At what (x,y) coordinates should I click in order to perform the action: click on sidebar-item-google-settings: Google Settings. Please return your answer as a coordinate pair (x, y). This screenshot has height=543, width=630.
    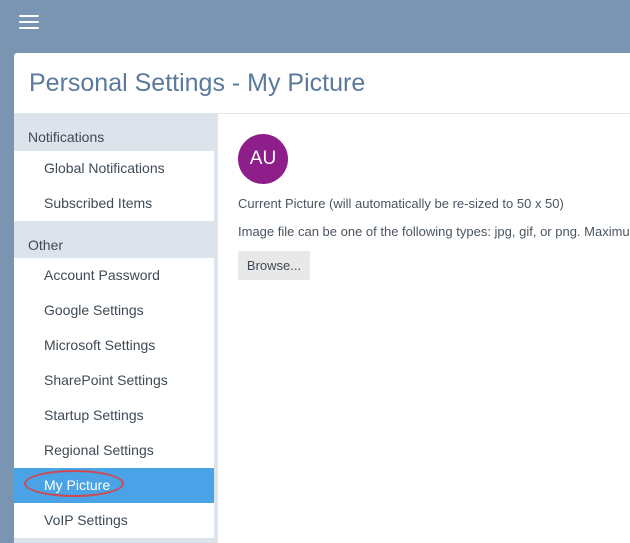
    Looking at the image, I should click on (114, 310).